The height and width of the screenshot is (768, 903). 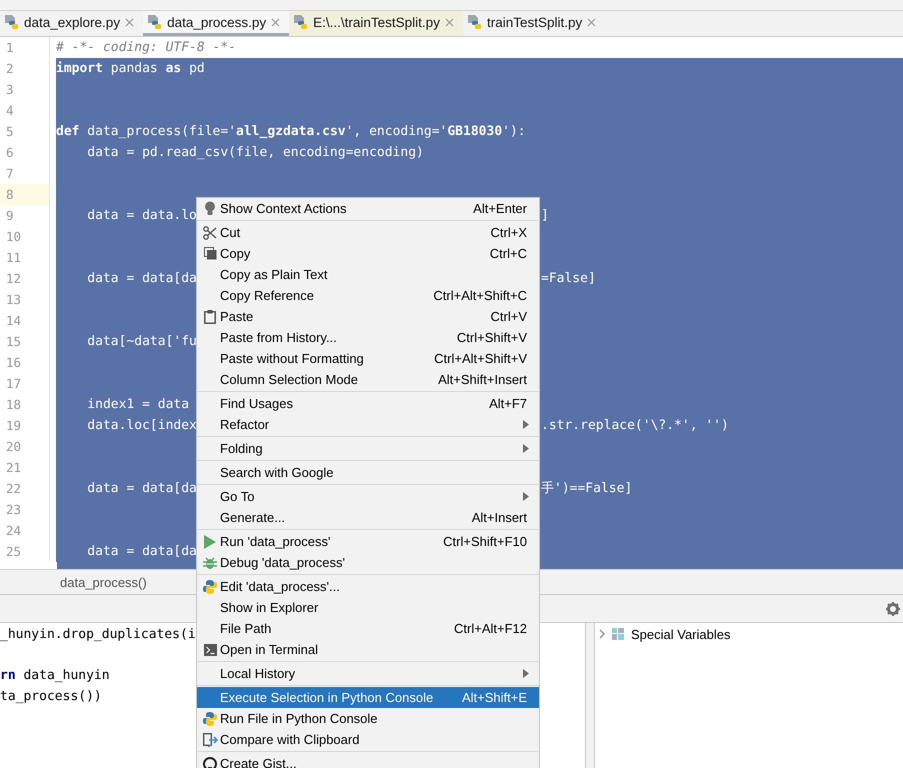 What do you see at coordinates (368, 649) in the screenshot?
I see `menu-item: Open in Terminal` at bounding box center [368, 649].